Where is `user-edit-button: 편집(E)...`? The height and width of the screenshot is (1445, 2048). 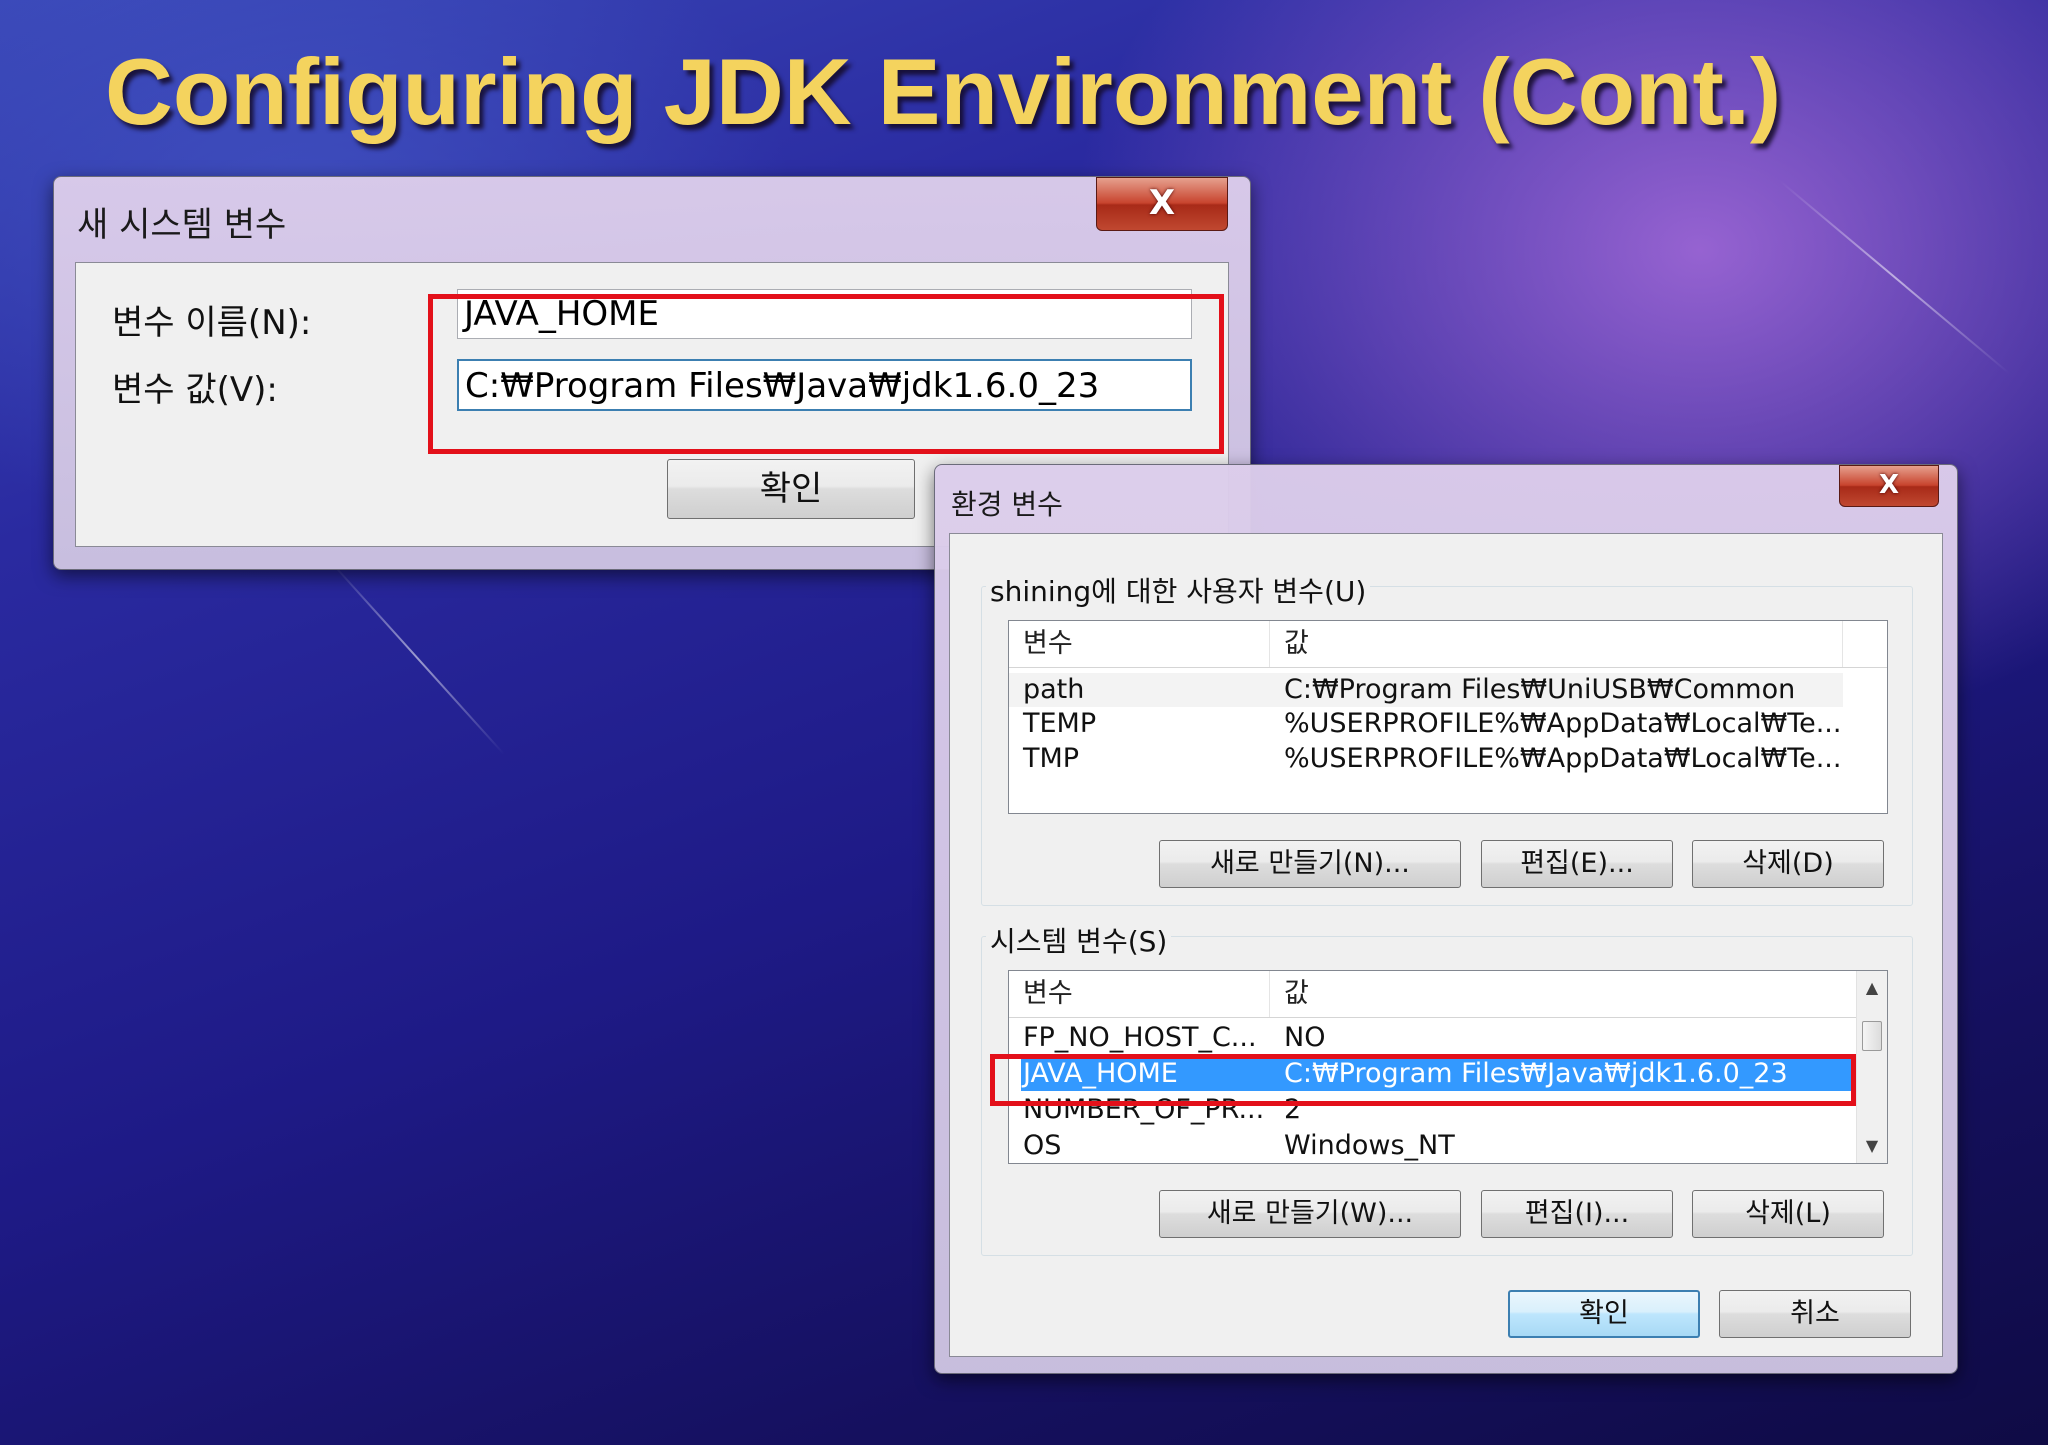
user-edit-button: 편집(E)... is located at coordinates (1577, 864).